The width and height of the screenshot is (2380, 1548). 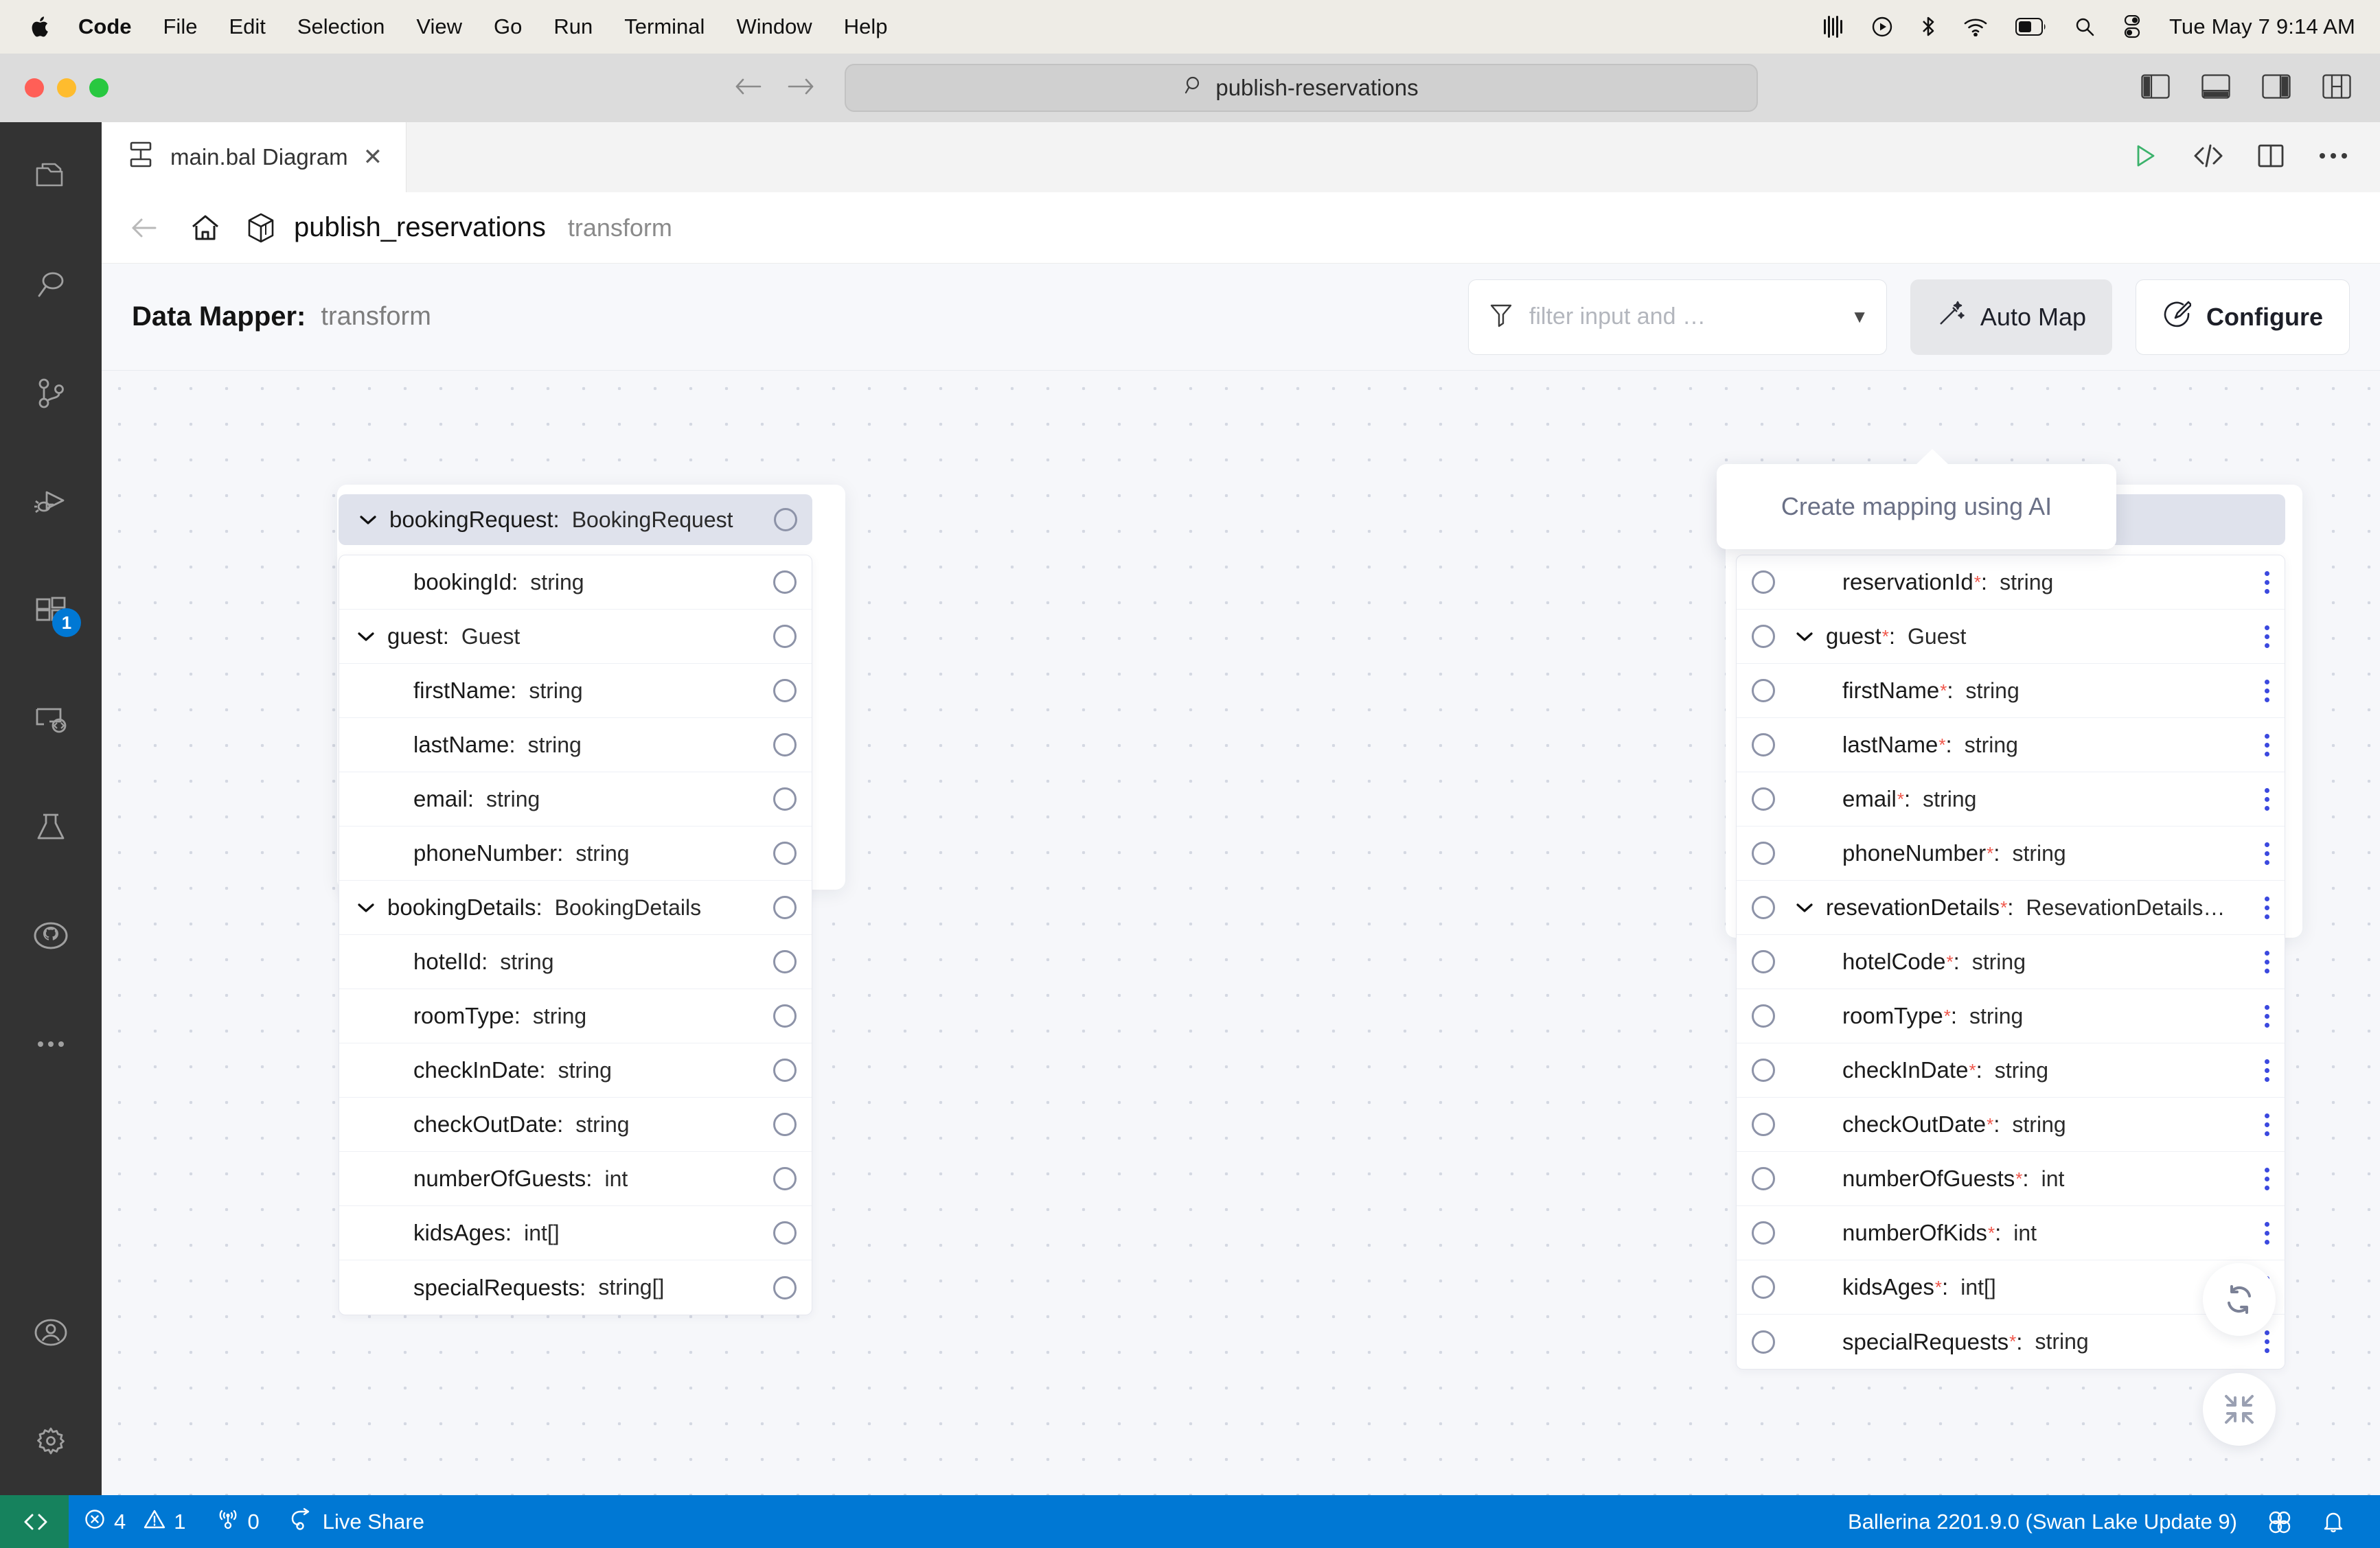 What do you see at coordinates (238, 1521) in the screenshot?
I see `status-ports: 0` at bounding box center [238, 1521].